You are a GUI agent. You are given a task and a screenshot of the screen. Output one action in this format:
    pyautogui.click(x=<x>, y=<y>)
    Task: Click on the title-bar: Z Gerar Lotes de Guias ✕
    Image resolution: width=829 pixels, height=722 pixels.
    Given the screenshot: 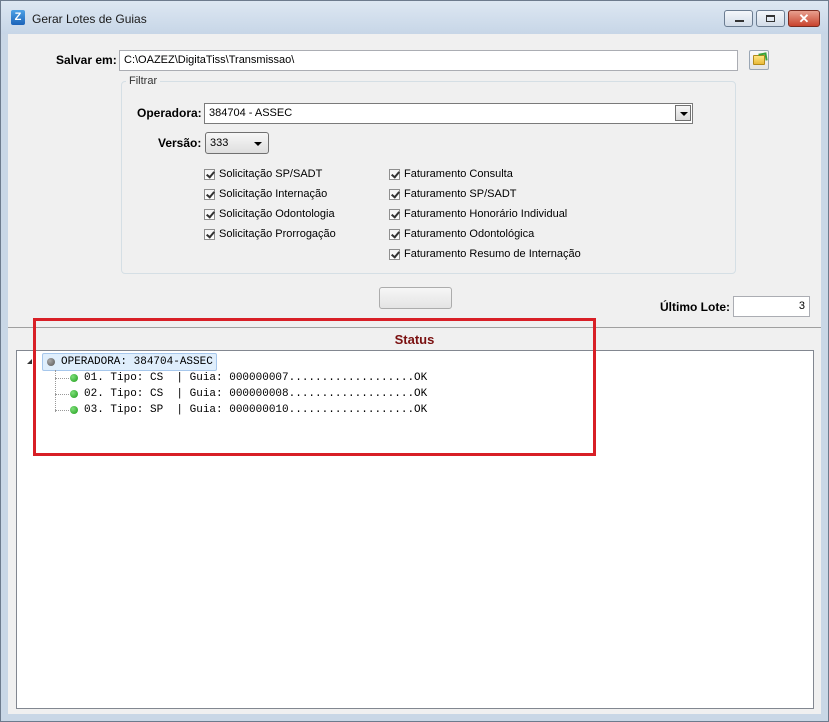 What is the action you would take?
    pyautogui.click(x=414, y=17)
    